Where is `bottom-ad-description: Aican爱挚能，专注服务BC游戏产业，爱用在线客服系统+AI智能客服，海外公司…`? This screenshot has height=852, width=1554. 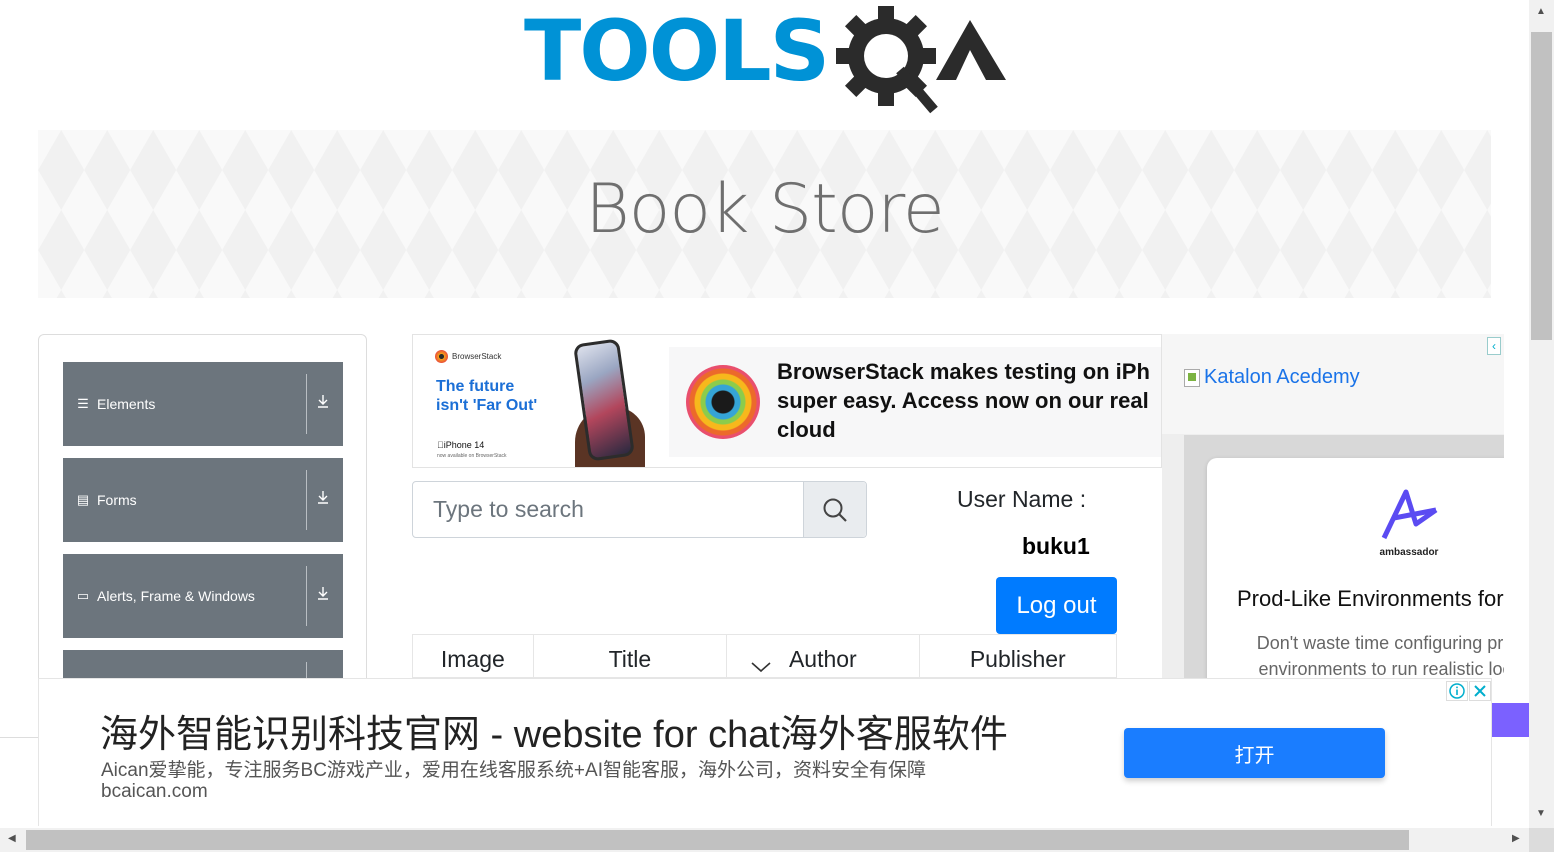 bottom-ad-description: Aican爱挚能，专注服务BC游戏产业，爱用在线客服系统+AI智能客服，海外公司… is located at coordinates (513, 770).